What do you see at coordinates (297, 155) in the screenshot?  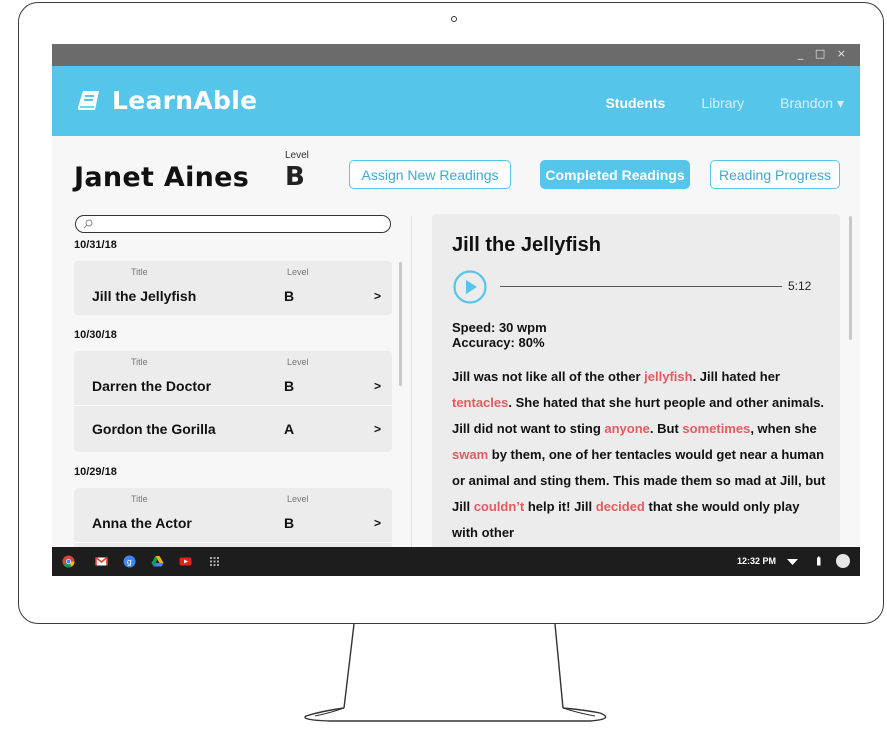 I see `level-label: Level` at bounding box center [297, 155].